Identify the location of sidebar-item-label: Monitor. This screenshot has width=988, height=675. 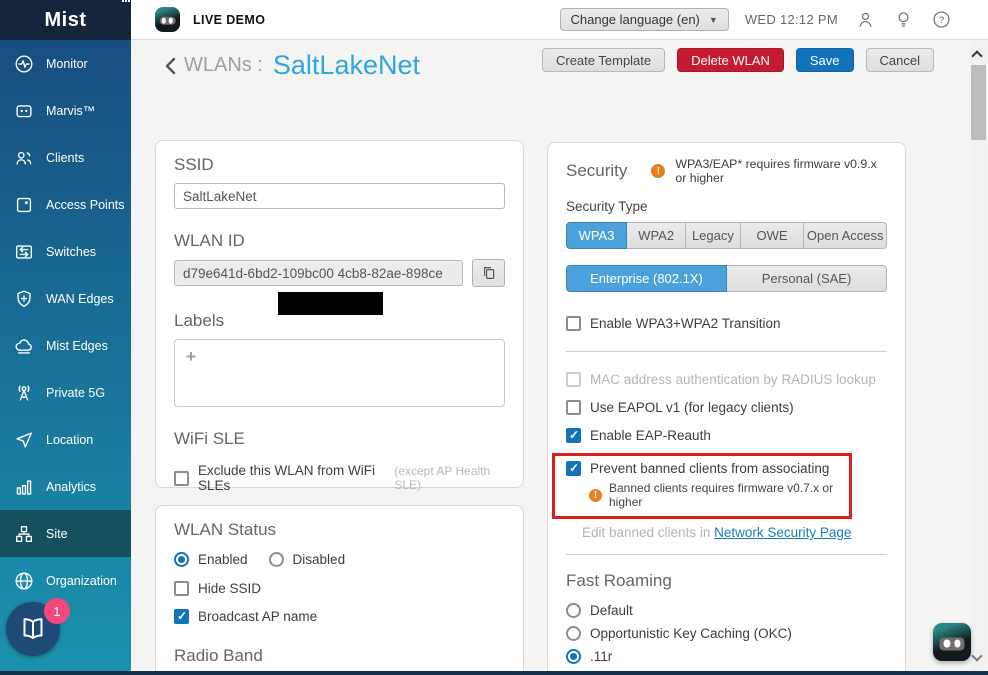
(67, 63).